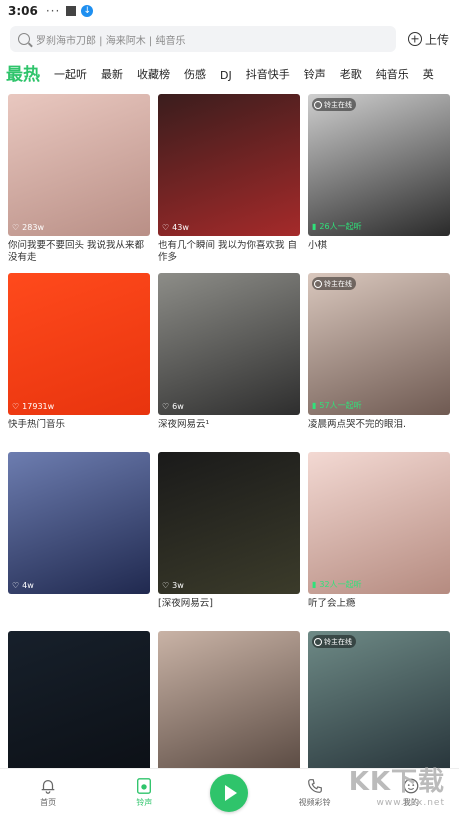  I want to click on play-count: ♡ 6w, so click(173, 406).